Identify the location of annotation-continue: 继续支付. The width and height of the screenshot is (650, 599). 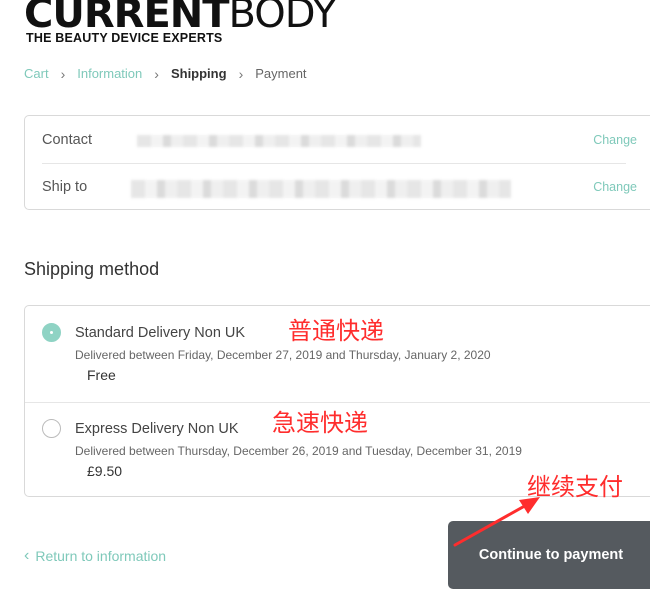
(575, 487).